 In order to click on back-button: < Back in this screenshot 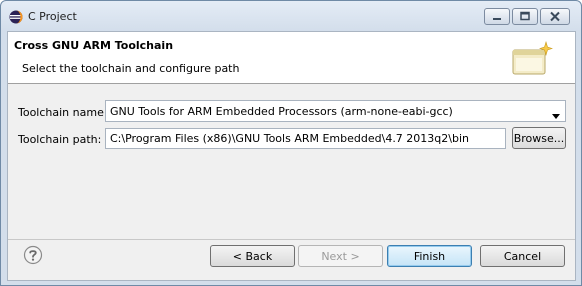, I will do `click(252, 256)`.